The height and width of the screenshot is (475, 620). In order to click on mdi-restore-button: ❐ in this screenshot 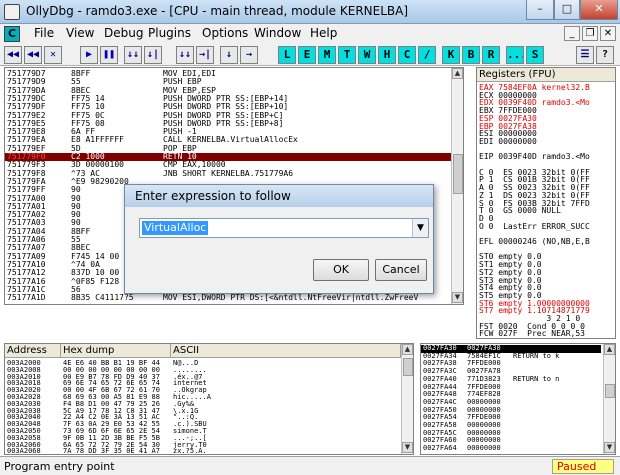, I will do `click(590, 33)`.